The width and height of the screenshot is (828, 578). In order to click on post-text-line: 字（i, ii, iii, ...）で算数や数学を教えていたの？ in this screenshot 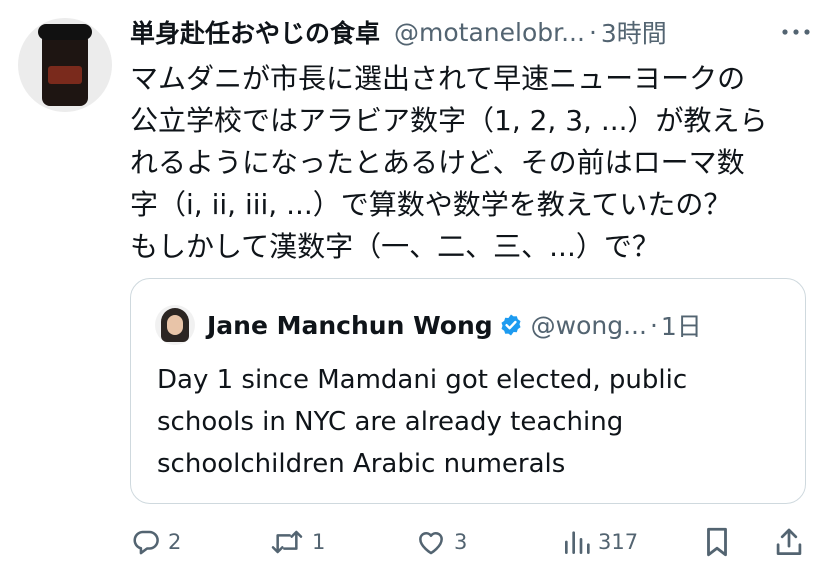, I will do `click(431, 204)`.